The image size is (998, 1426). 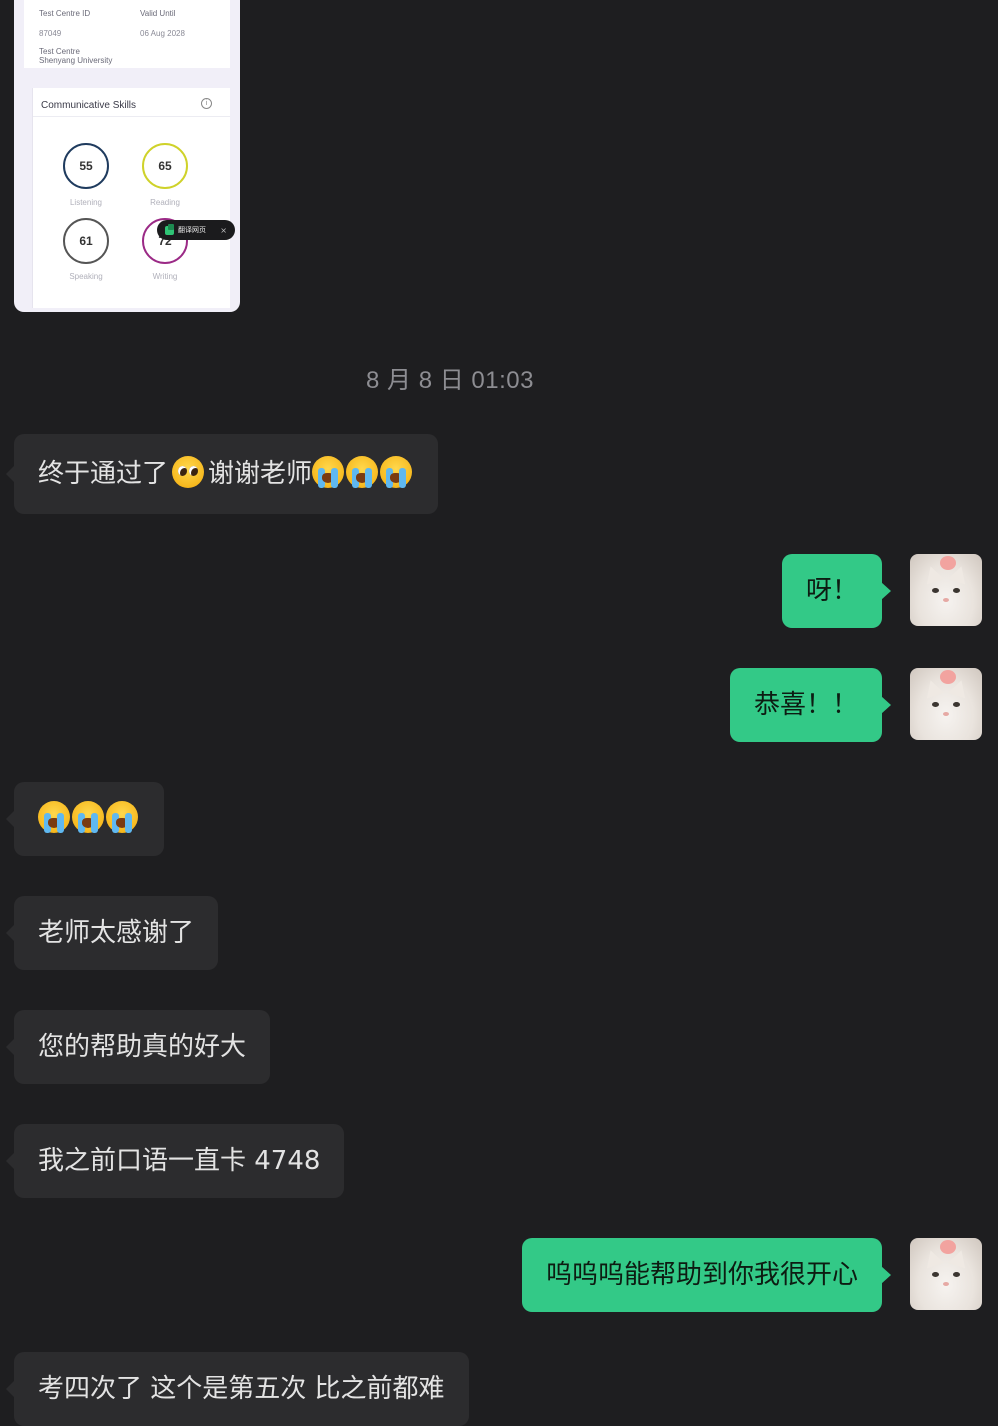 What do you see at coordinates (805, 705) in the screenshot?
I see `message-text: 恭喜！！` at bounding box center [805, 705].